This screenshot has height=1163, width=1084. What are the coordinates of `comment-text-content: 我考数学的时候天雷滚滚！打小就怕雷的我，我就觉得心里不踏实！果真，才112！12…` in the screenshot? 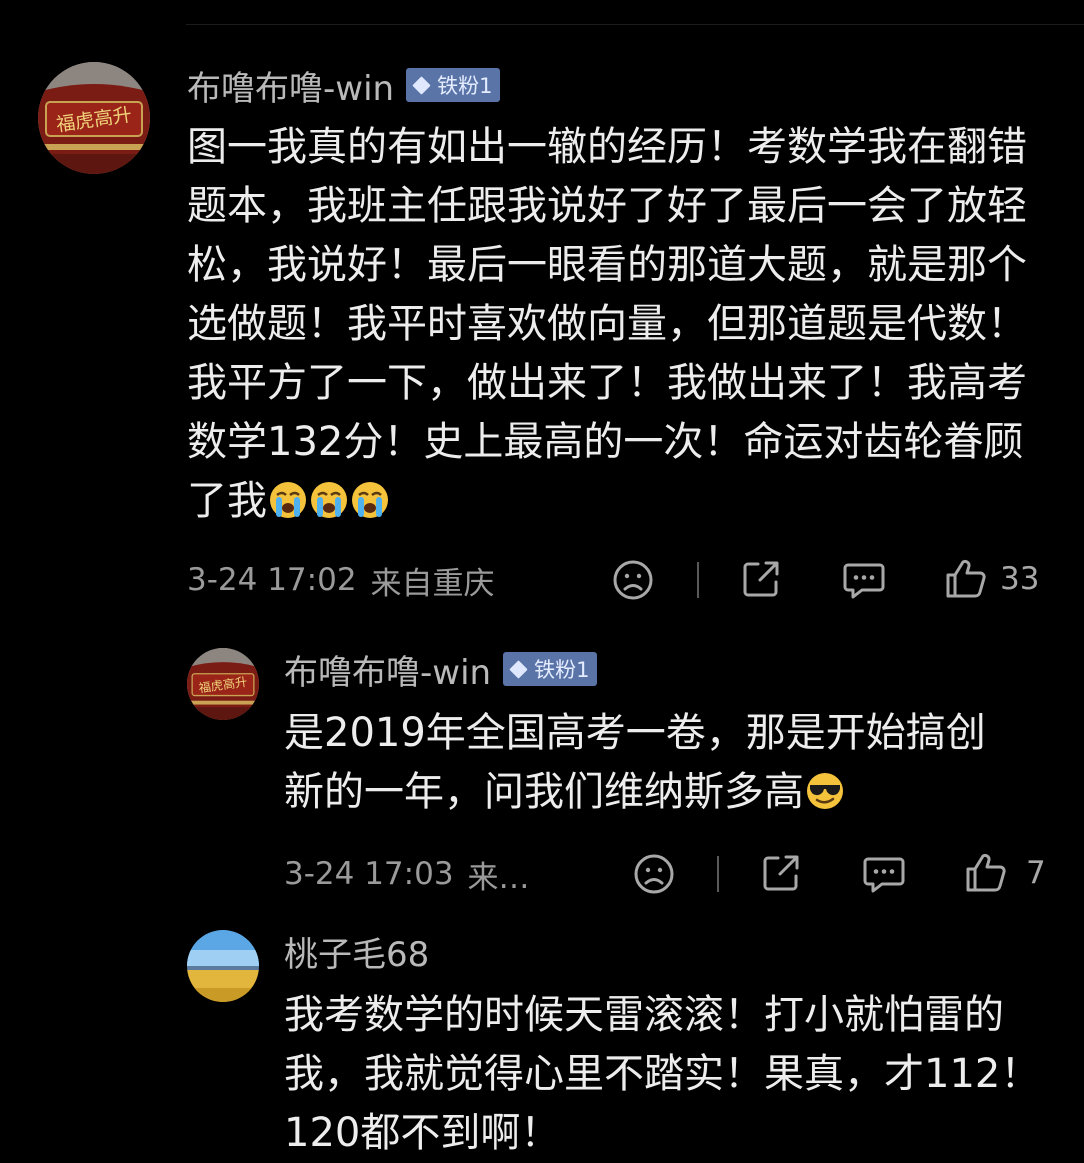 It's located at (662, 1074).